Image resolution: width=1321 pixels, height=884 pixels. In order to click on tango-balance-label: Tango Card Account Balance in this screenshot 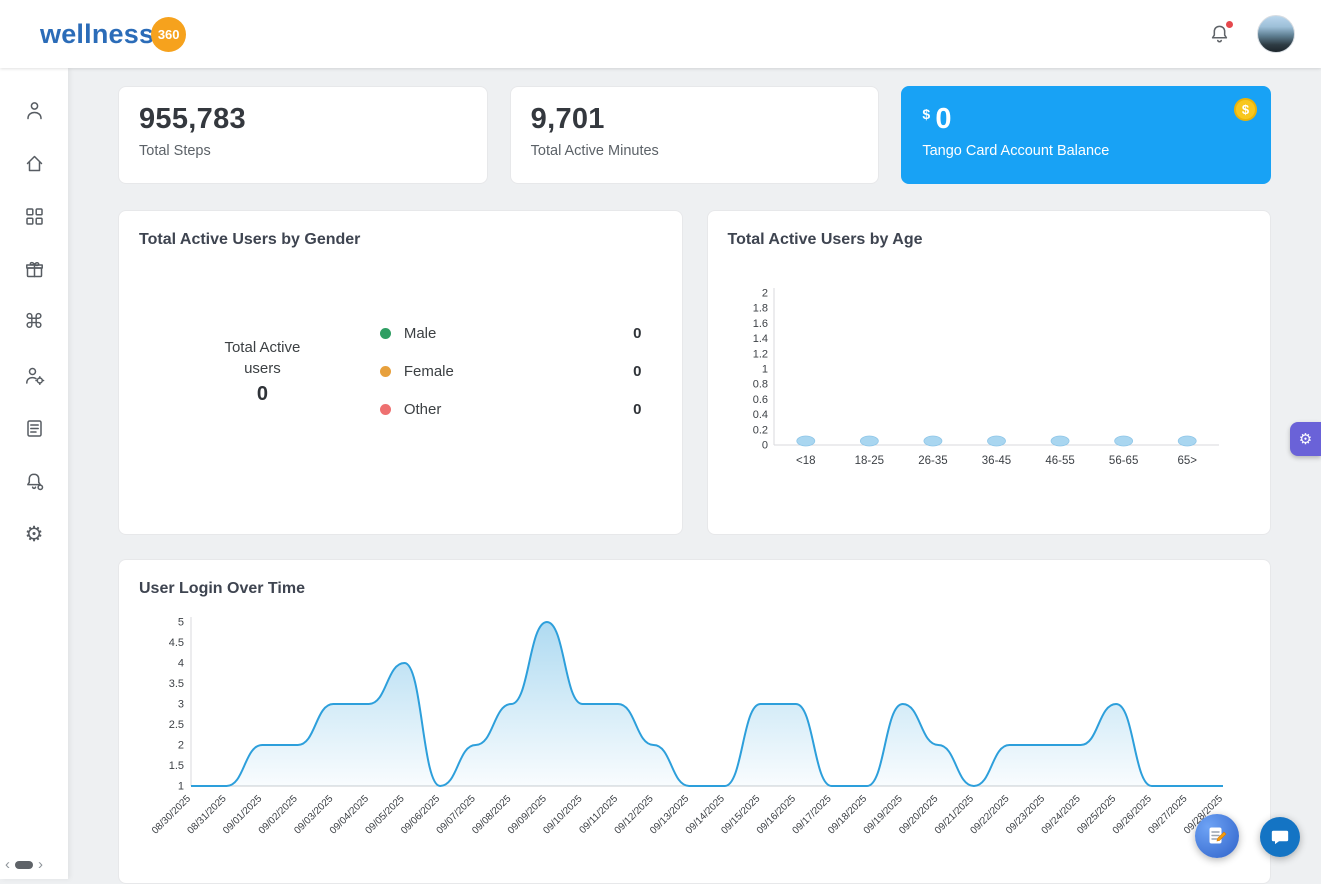, I will do `click(1086, 151)`.